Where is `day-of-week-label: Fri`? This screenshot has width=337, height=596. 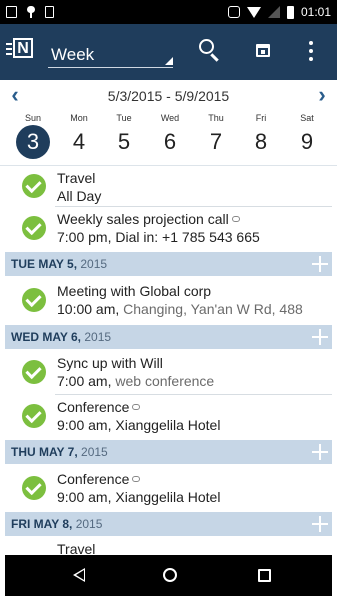
day-of-week-label: Fri is located at coordinates (261, 118).